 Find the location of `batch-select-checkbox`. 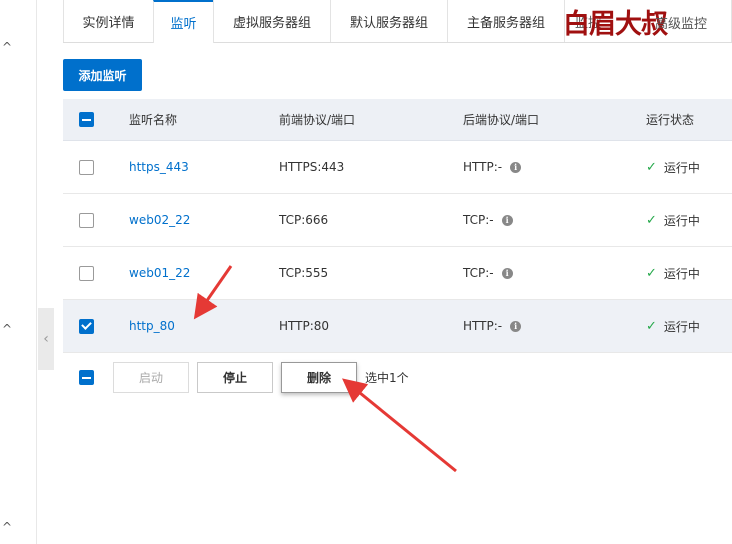

batch-select-checkbox is located at coordinates (86, 377).